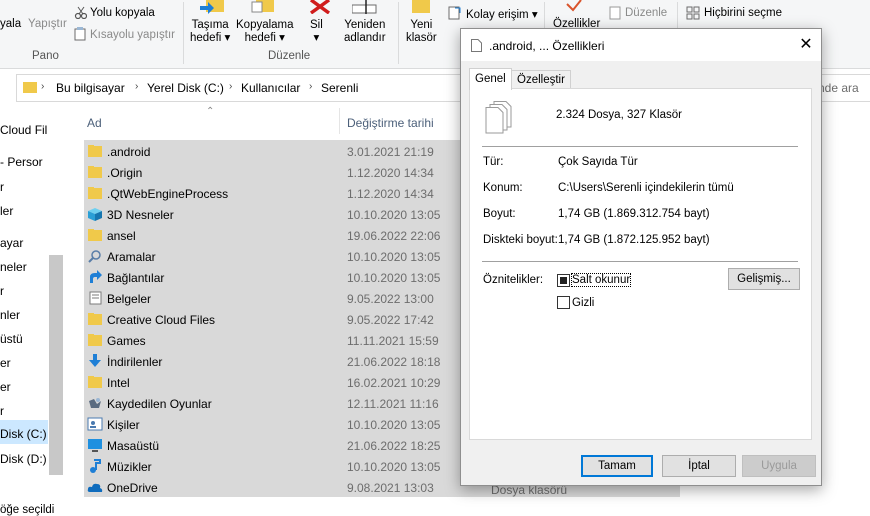 This screenshot has height=516, width=870. I want to click on breadcrumb-serenli: Serenli, so click(339, 88).